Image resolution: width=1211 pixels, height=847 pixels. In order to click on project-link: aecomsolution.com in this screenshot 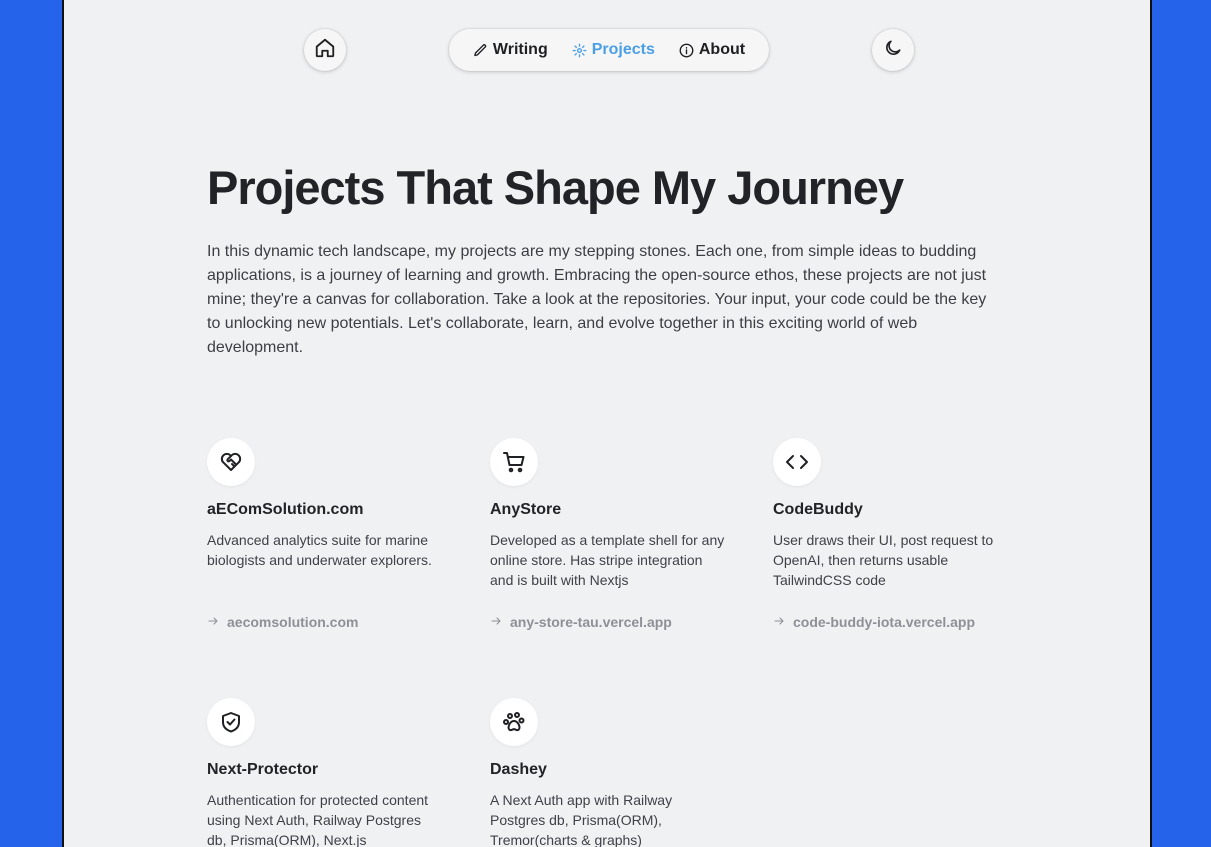, I will do `click(282, 622)`.